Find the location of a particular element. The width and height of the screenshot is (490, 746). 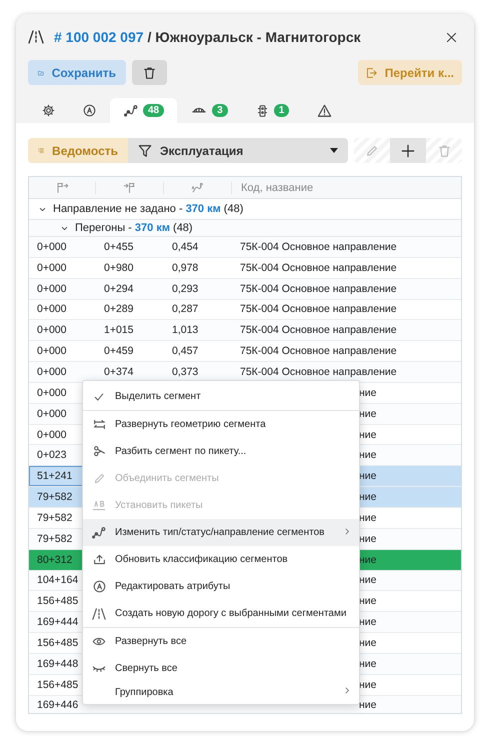

table-cell-text: 0,373 is located at coordinates (185, 372).